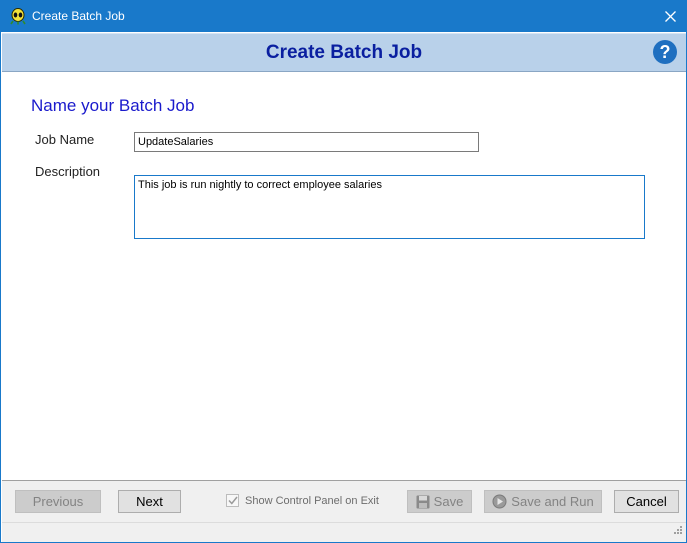  I want to click on close-button, so click(670, 16).